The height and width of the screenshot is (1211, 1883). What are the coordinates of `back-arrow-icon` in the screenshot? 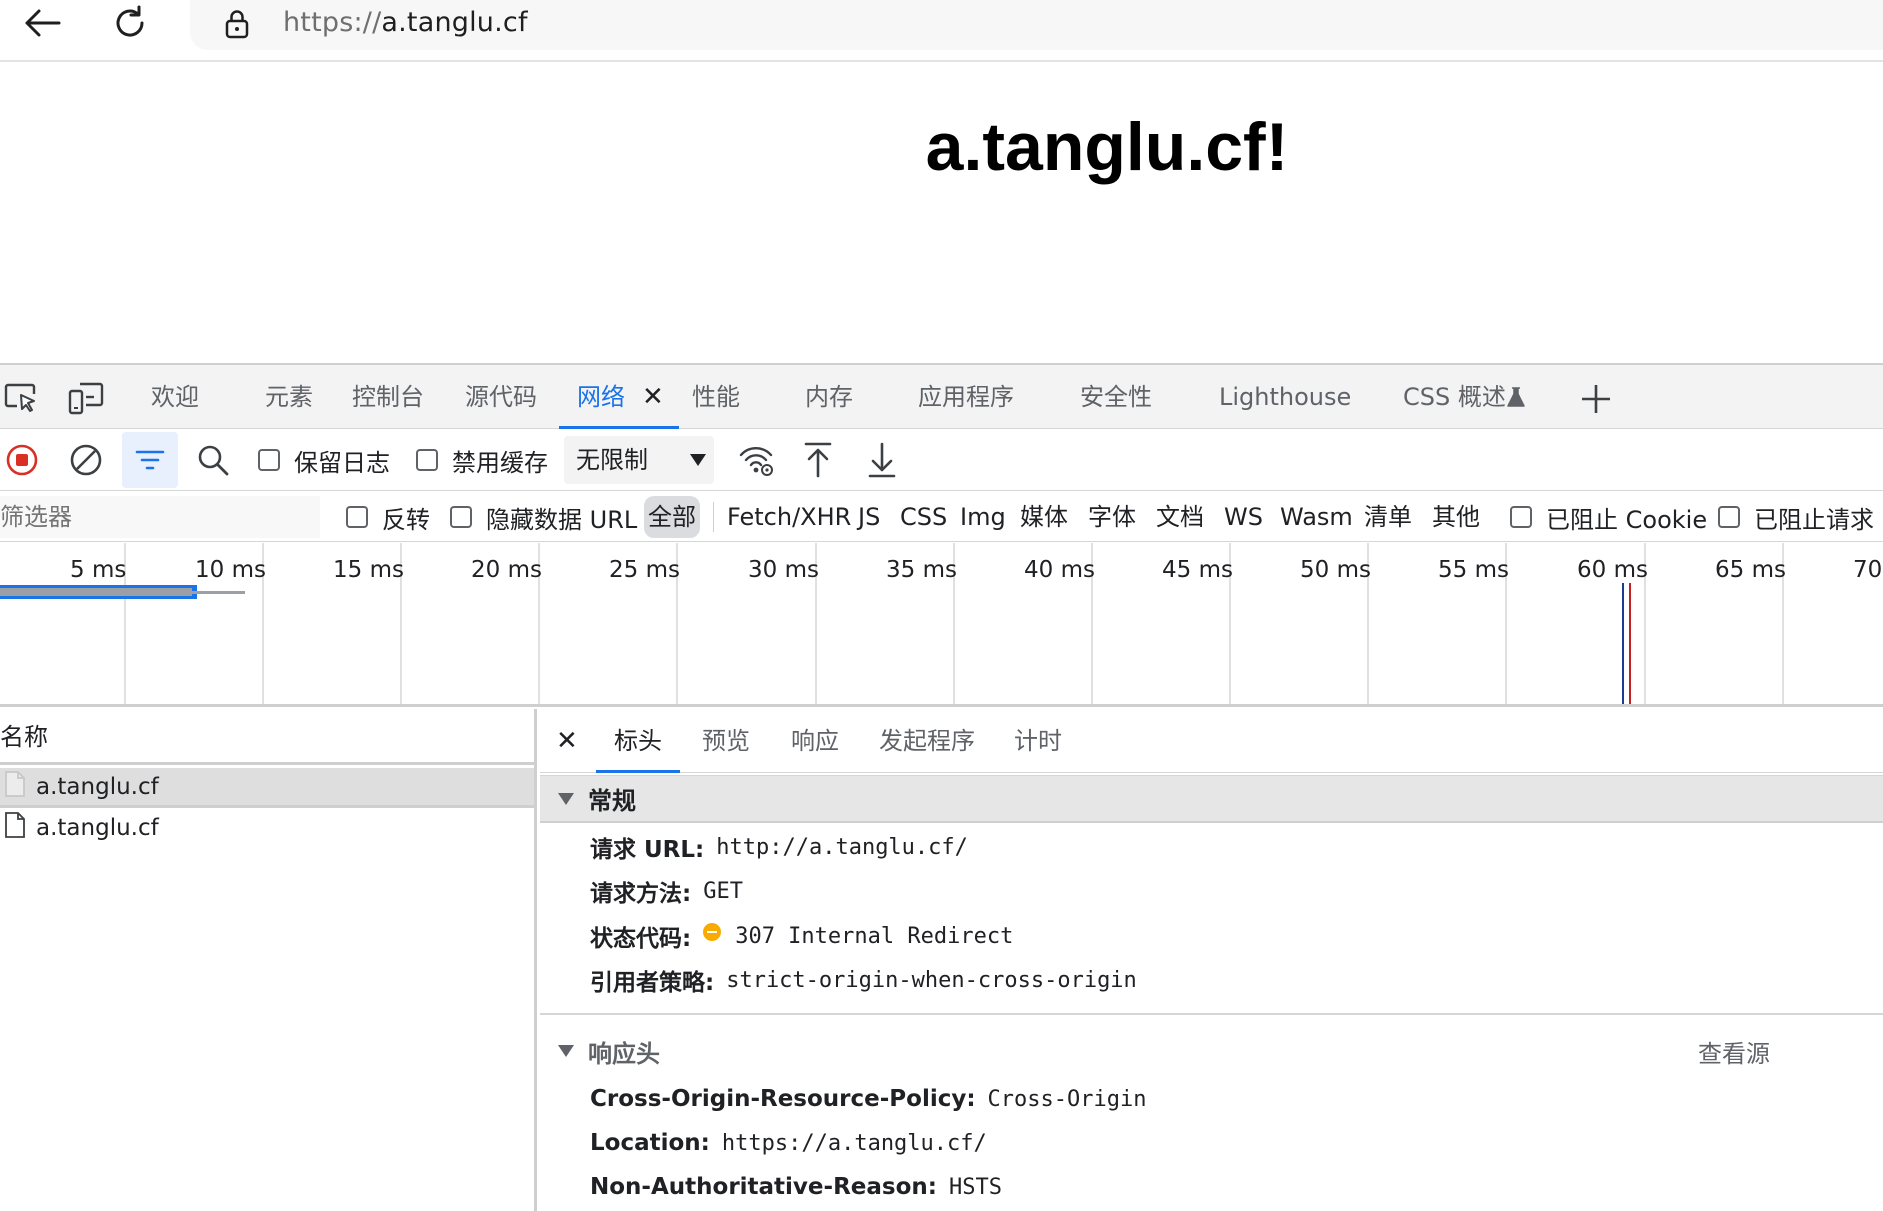 It's located at (42, 23).